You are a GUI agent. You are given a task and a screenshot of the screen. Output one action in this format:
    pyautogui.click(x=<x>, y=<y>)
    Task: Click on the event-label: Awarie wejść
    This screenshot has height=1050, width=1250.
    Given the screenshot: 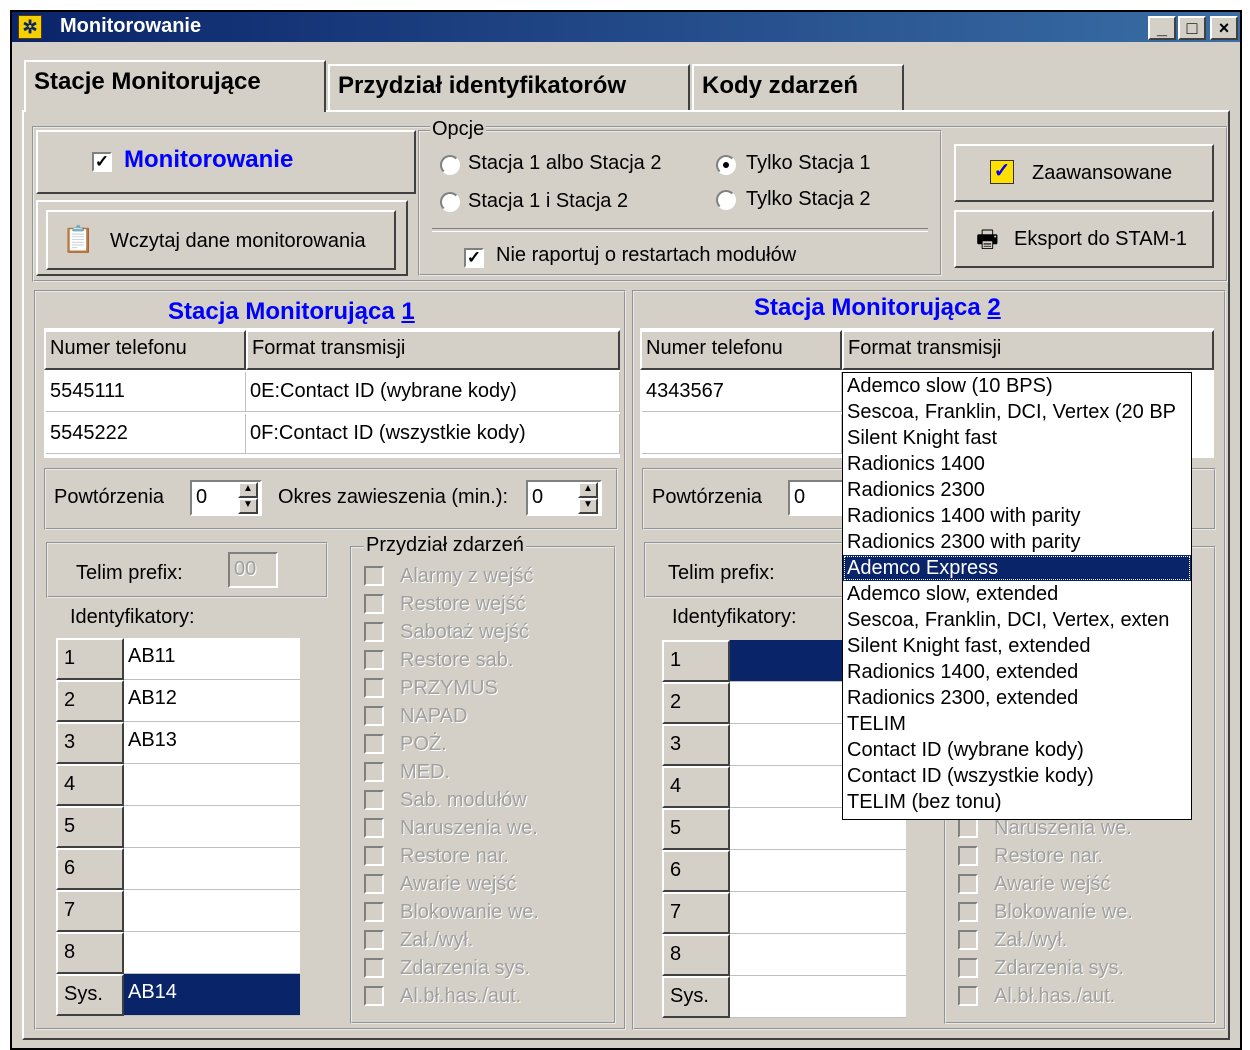 What is the action you would take?
    pyautogui.click(x=1052, y=884)
    